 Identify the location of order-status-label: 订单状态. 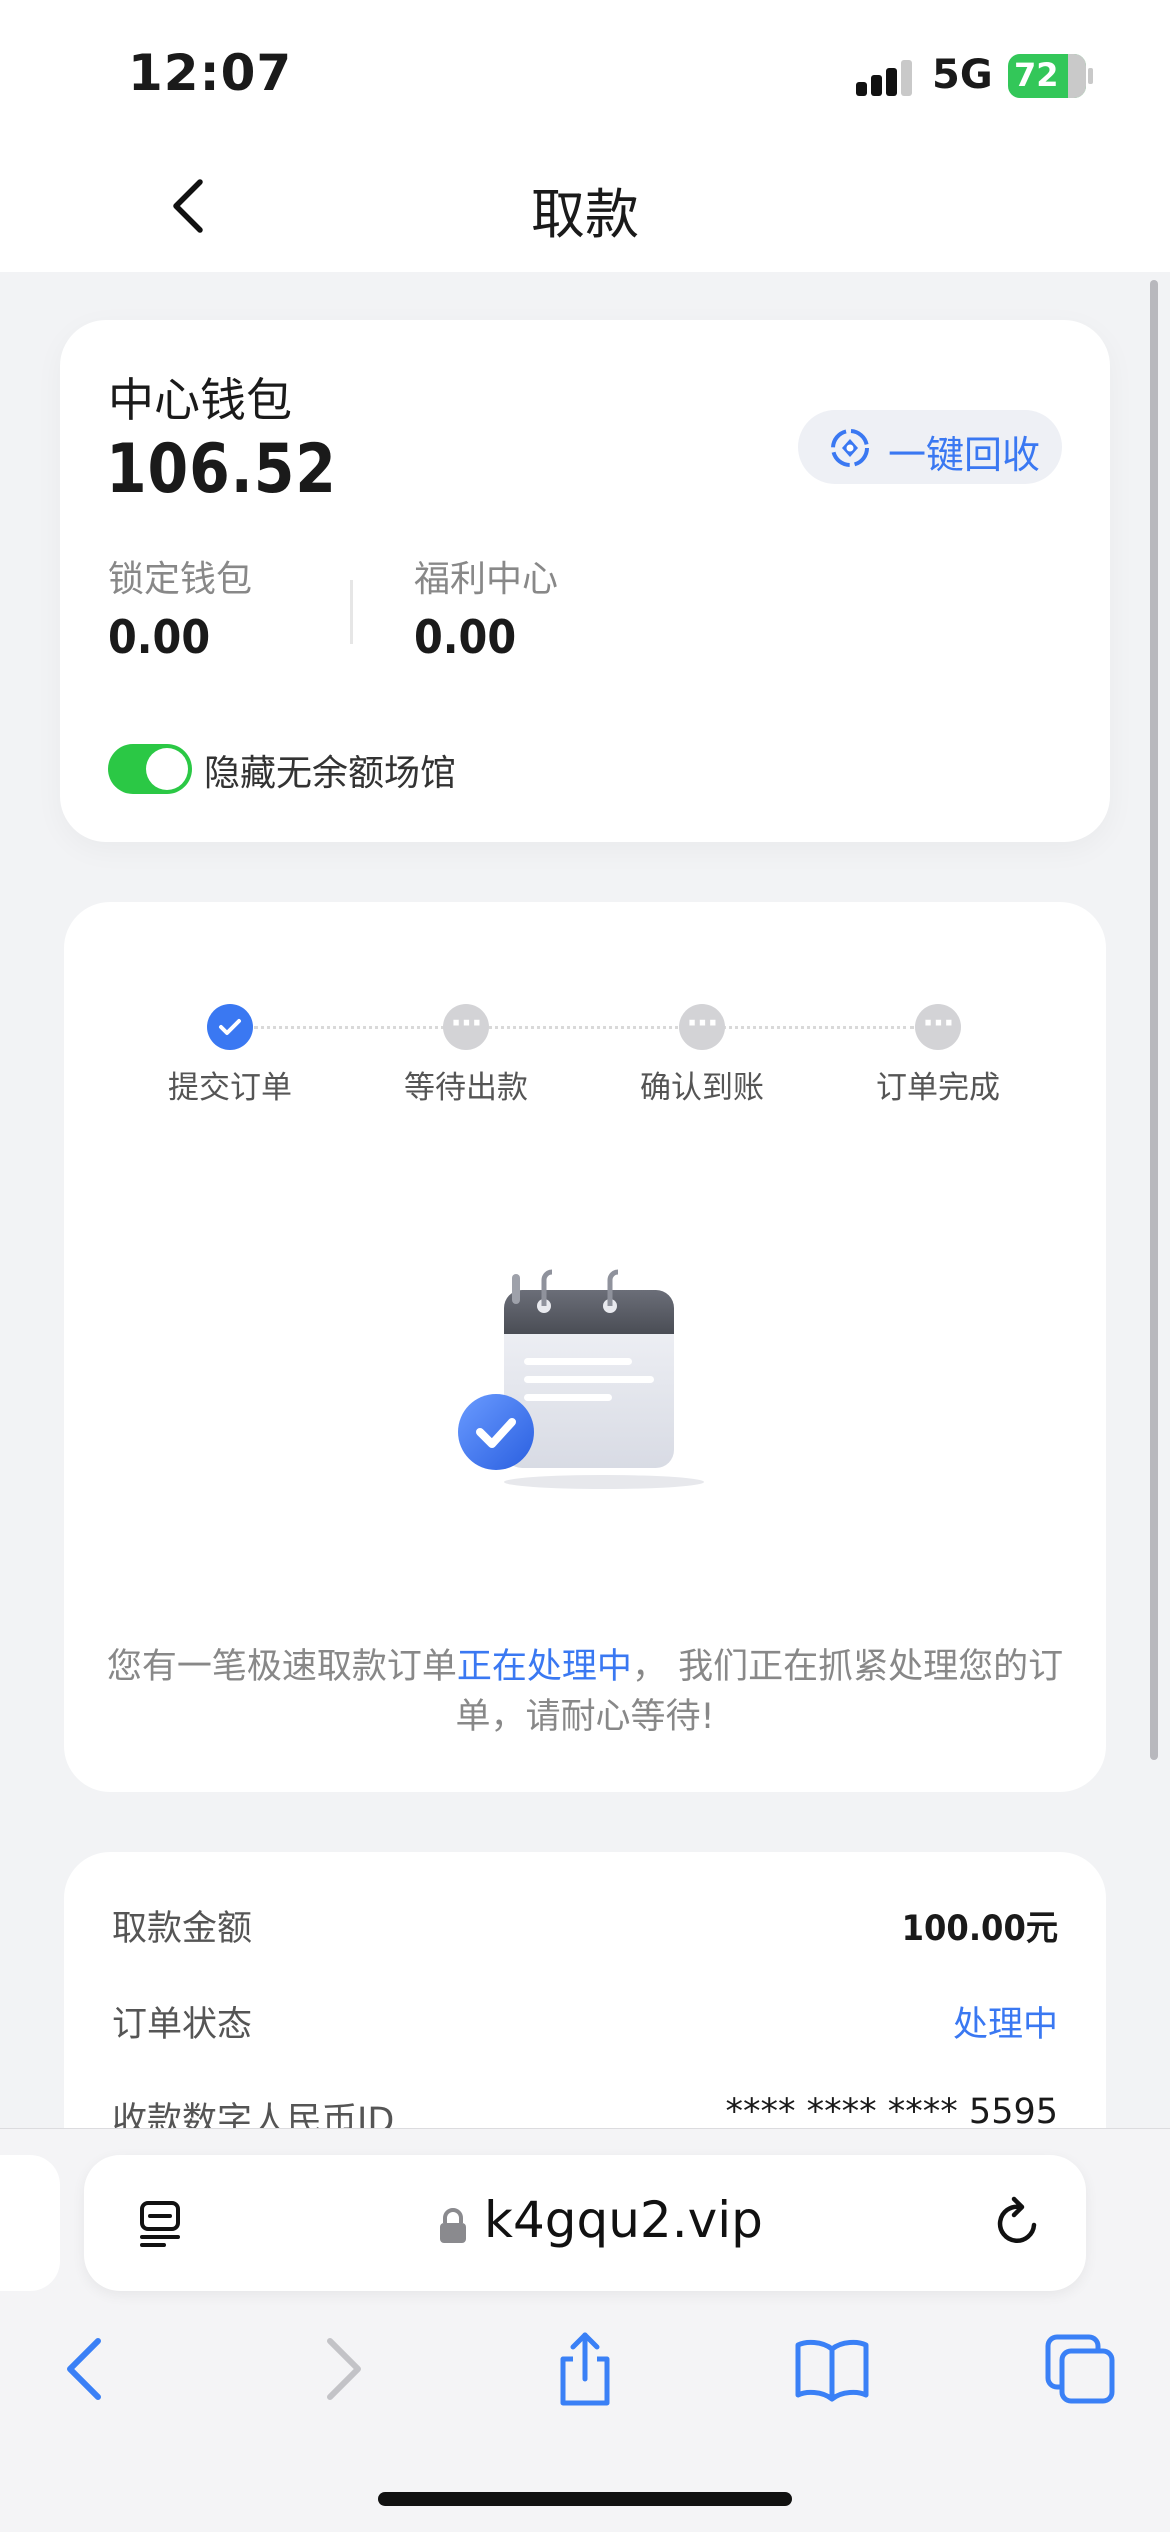
(182, 2025).